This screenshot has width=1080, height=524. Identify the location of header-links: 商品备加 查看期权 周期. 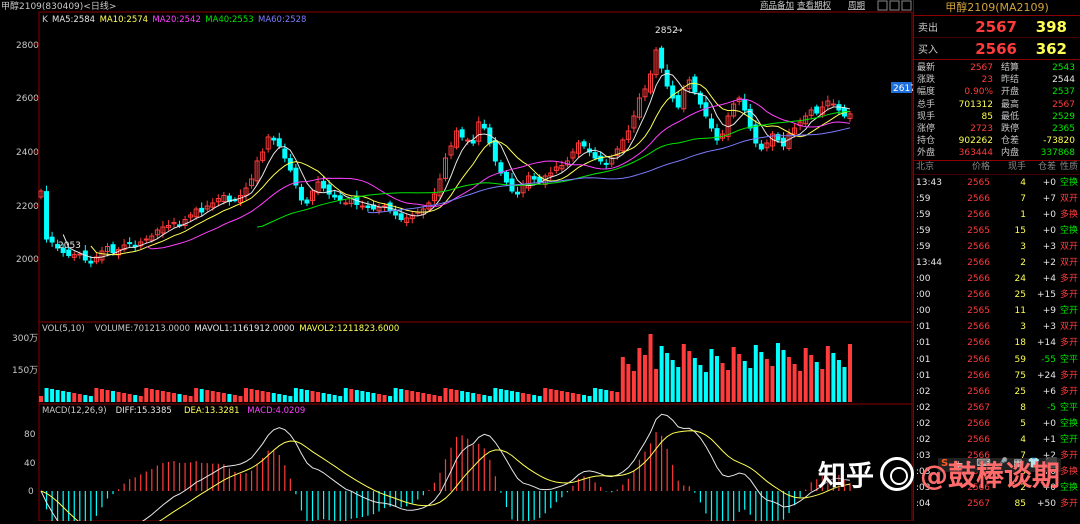
(812, 5).